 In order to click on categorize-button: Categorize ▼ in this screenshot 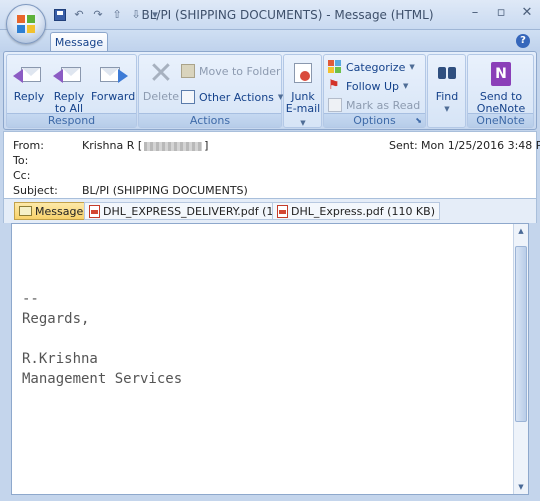, I will do `click(371, 67)`.